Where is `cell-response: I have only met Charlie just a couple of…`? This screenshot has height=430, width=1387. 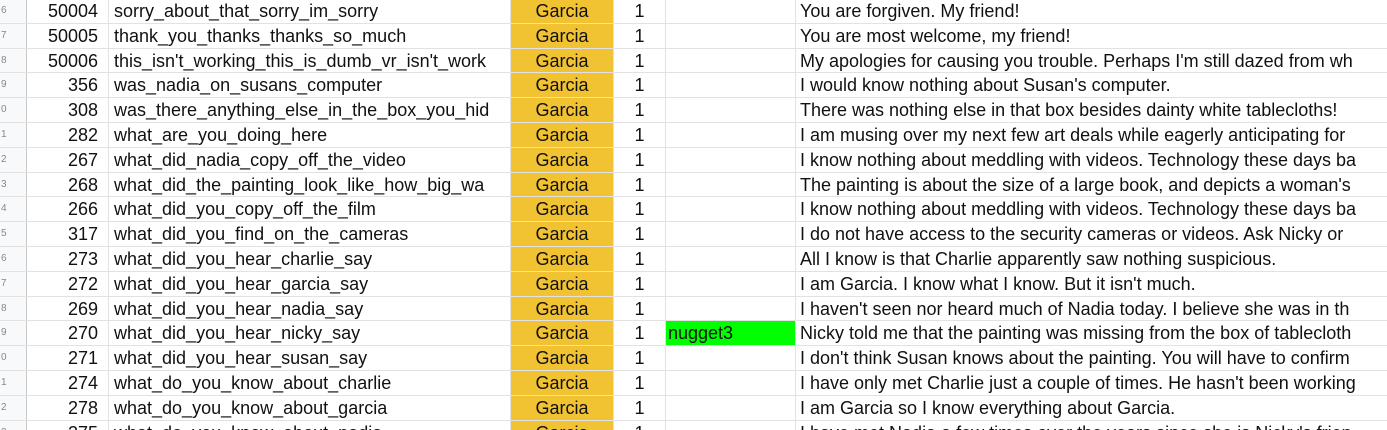 cell-response: I have only met Charlie just a couple of… is located at coordinates (1091, 383).